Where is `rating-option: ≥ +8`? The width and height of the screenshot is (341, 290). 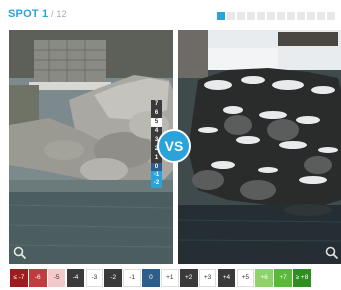
rating-option: ≥ +8 is located at coordinates (302, 278).